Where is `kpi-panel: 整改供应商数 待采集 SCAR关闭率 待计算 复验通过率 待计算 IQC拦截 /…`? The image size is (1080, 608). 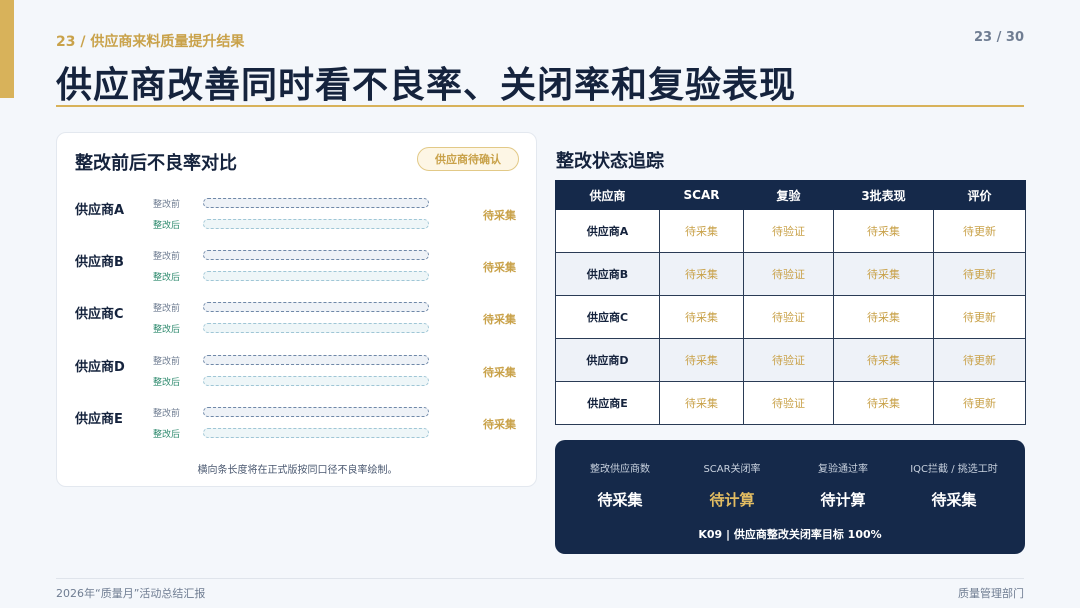 kpi-panel: 整改供应商数 待采集 SCAR关闭率 待计算 复验通过率 待计算 IQC拦截 /… is located at coordinates (790, 497).